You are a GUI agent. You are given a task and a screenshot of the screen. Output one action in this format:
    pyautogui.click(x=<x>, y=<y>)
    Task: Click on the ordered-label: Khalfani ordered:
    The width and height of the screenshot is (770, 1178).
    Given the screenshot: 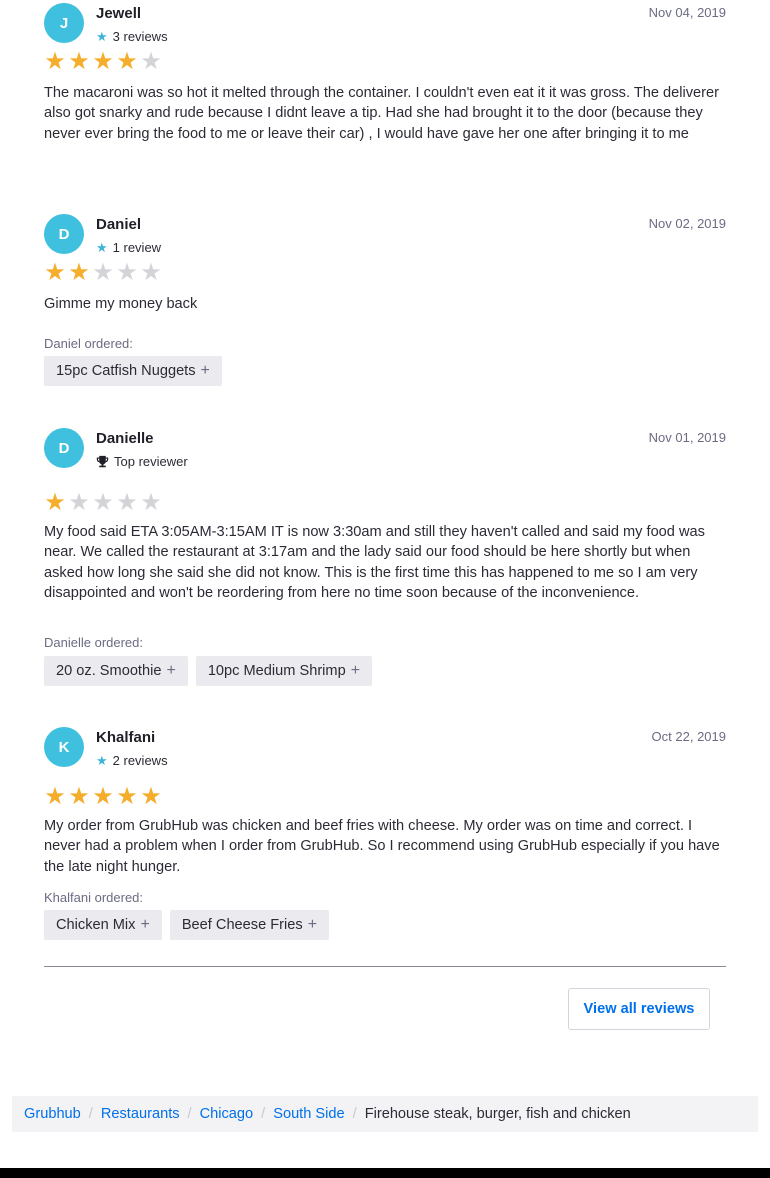 What is the action you would take?
    pyautogui.click(x=94, y=897)
    